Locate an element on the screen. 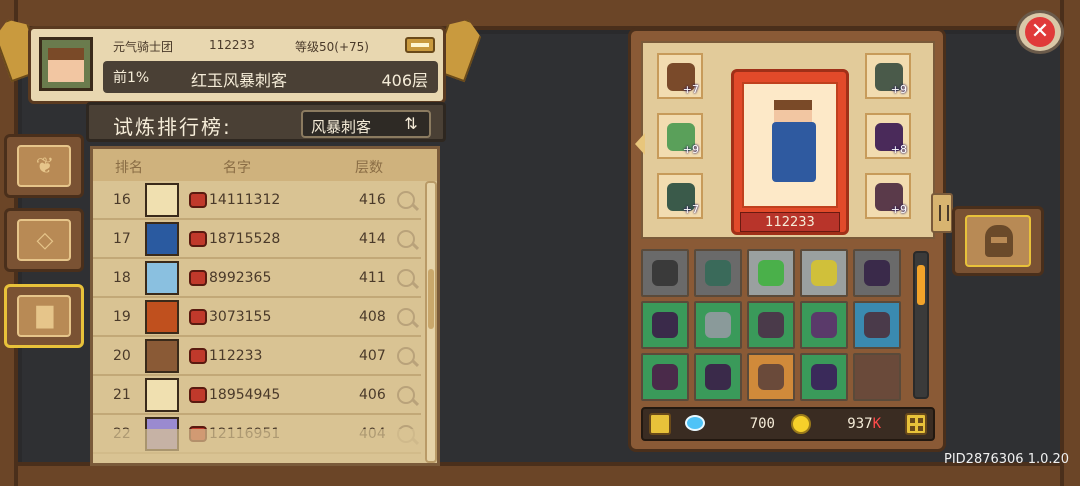  equip-level: +7 is located at coordinates (690, 89).